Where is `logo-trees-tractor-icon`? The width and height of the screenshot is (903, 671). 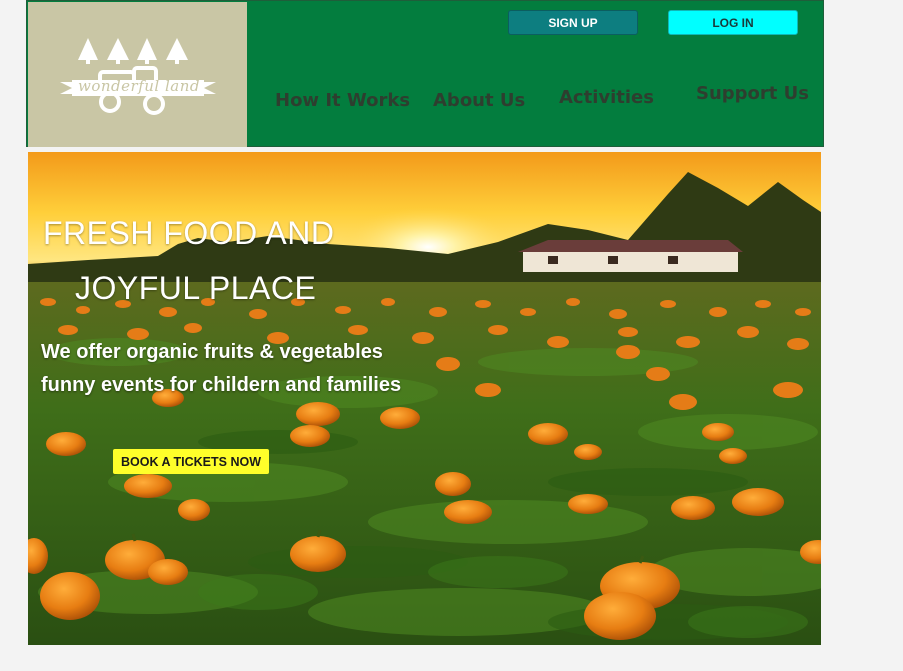 logo-trees-tractor-icon is located at coordinates (138, 76).